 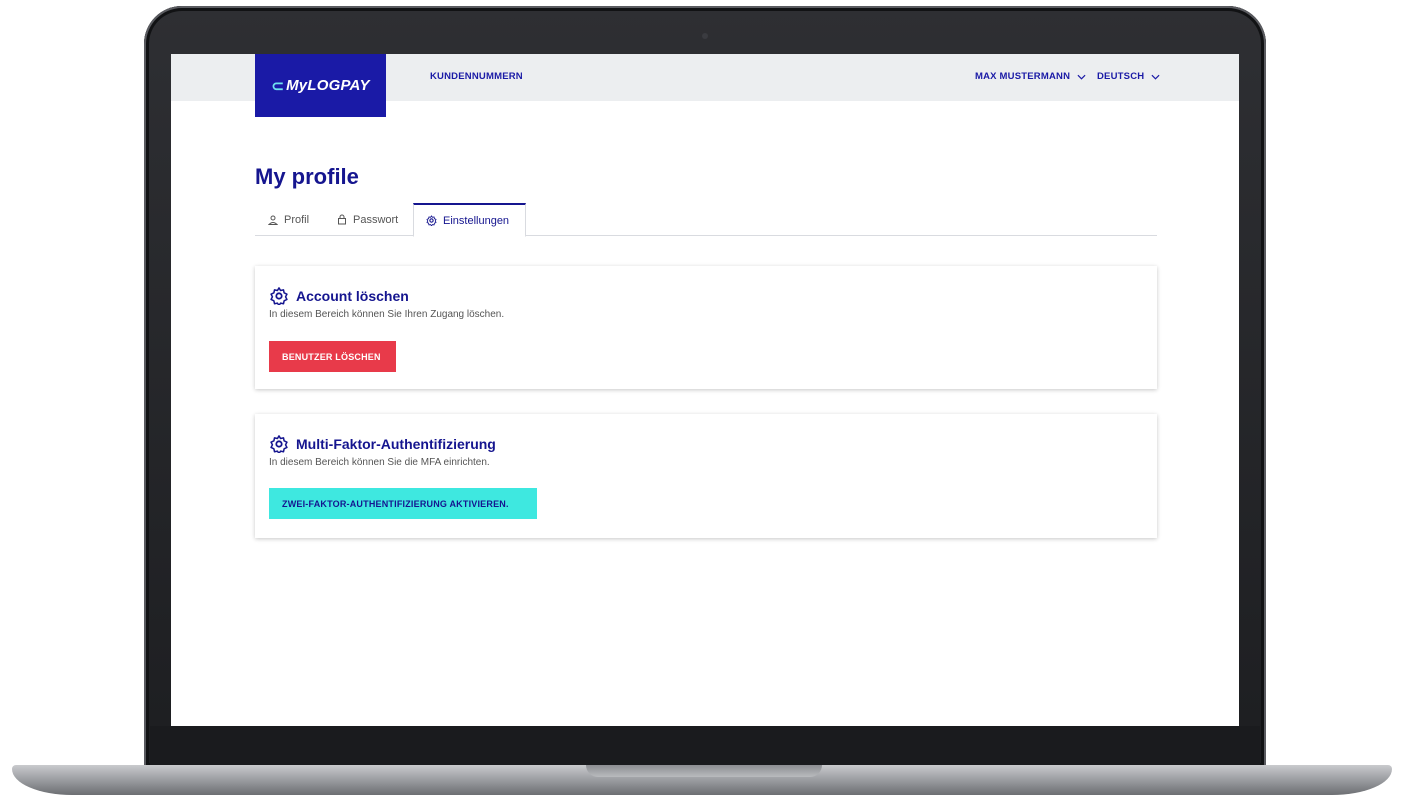 What do you see at coordinates (307, 176) in the screenshot?
I see `page-title: My profile` at bounding box center [307, 176].